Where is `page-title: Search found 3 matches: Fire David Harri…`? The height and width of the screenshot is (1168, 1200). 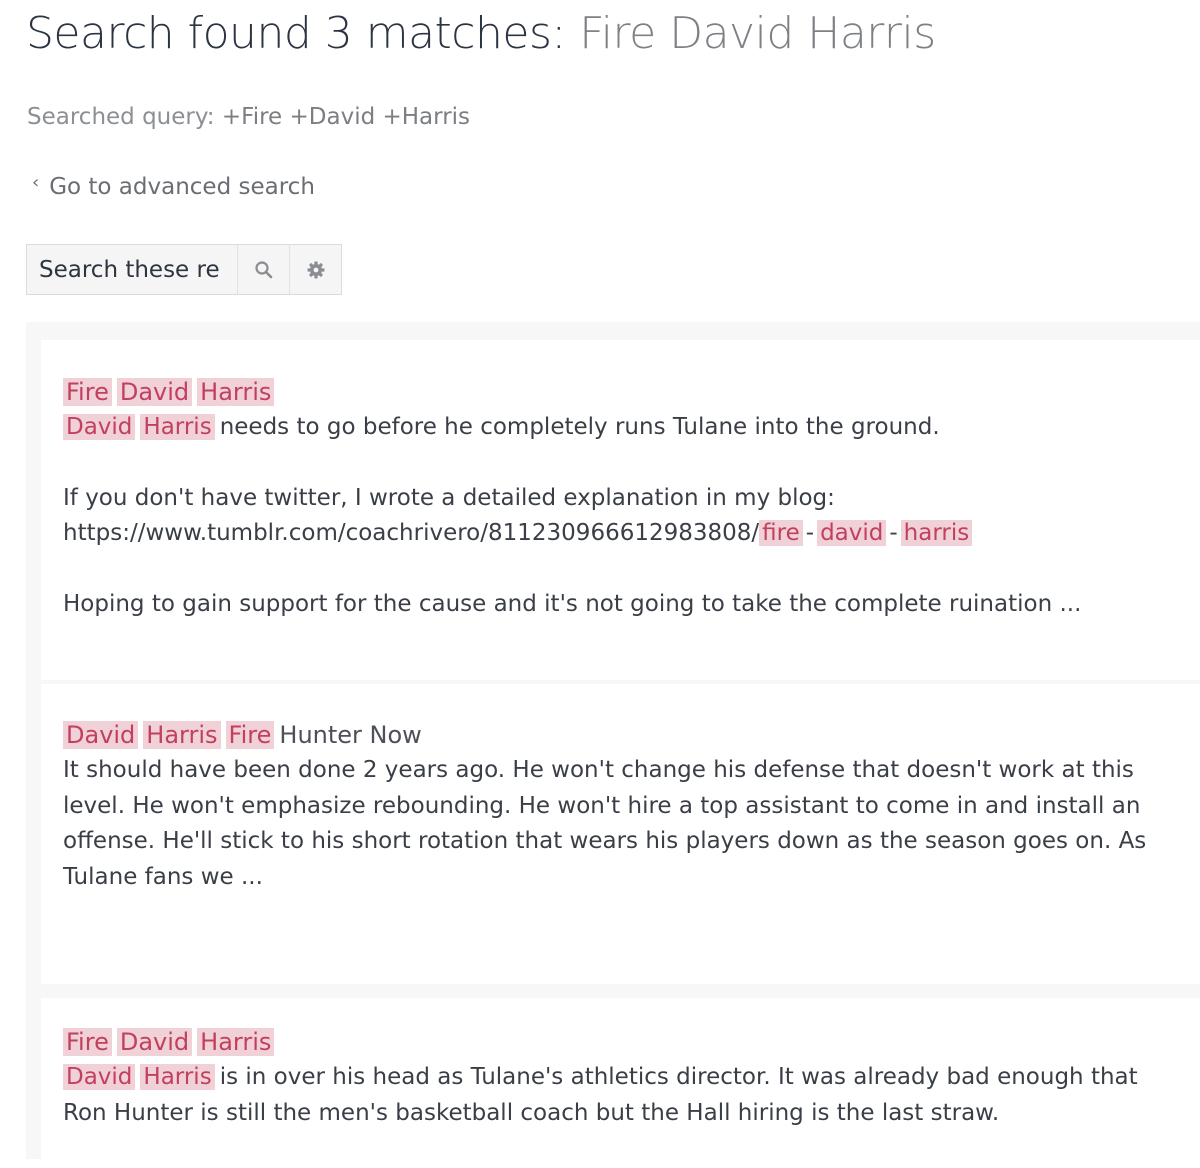 page-title: Search found 3 matches: Fire David Harri… is located at coordinates (481, 33).